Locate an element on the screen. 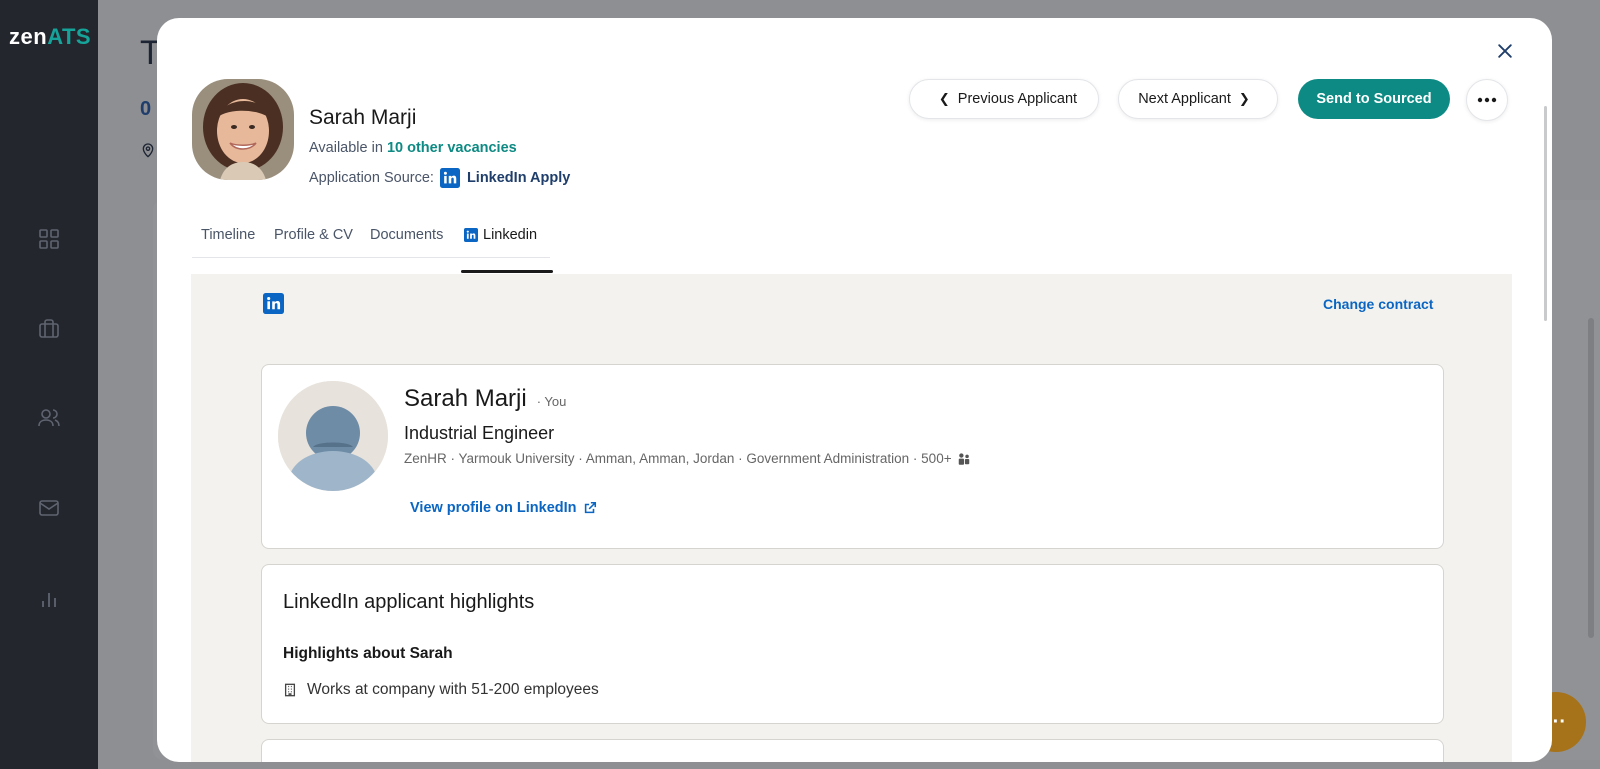 The width and height of the screenshot is (1600, 769). active-tab-indicator is located at coordinates (507, 271).